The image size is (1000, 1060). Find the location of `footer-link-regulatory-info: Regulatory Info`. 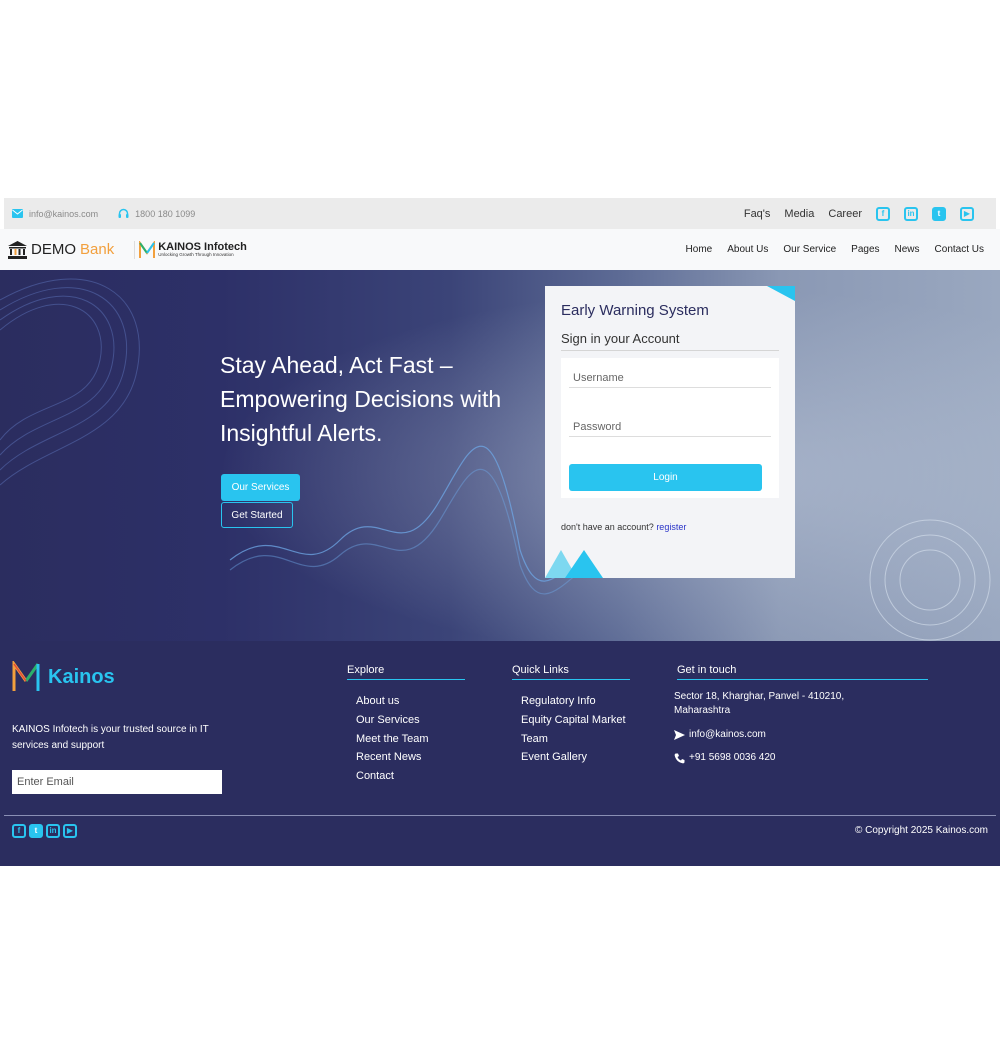

footer-link-regulatory-info: Regulatory Info is located at coordinates (575, 701).